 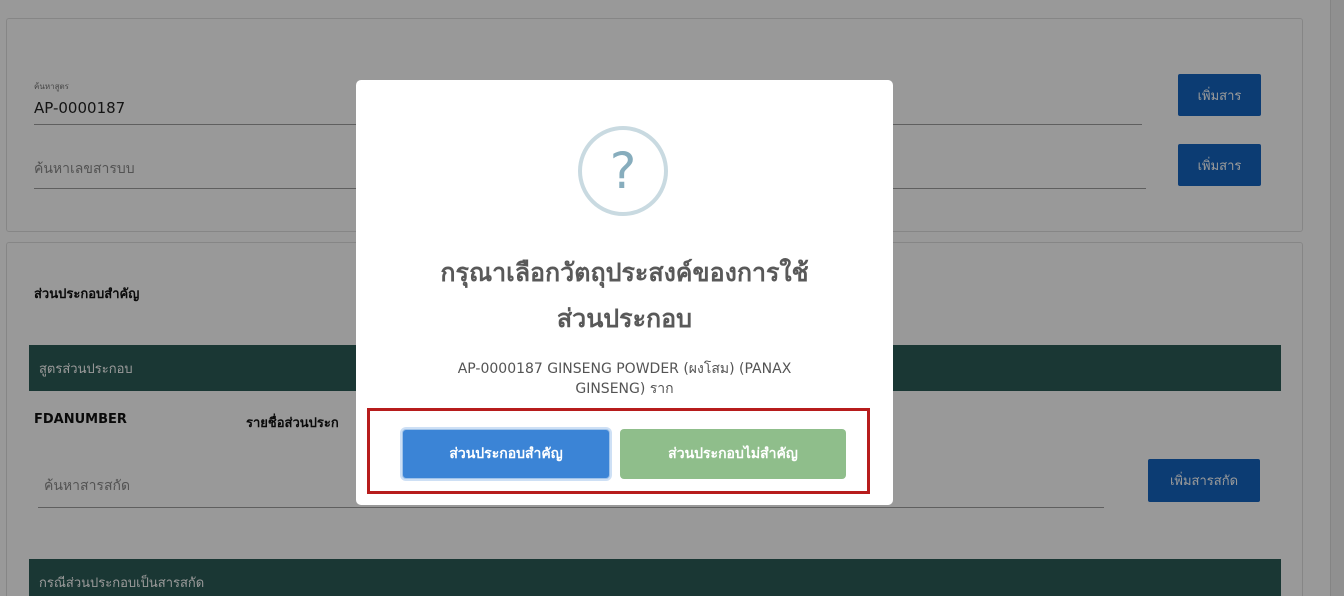 I want to click on dialog-title-line-1: กรุณาเลือกวัตถุประสงค์ของการใช้, so click(x=624, y=272).